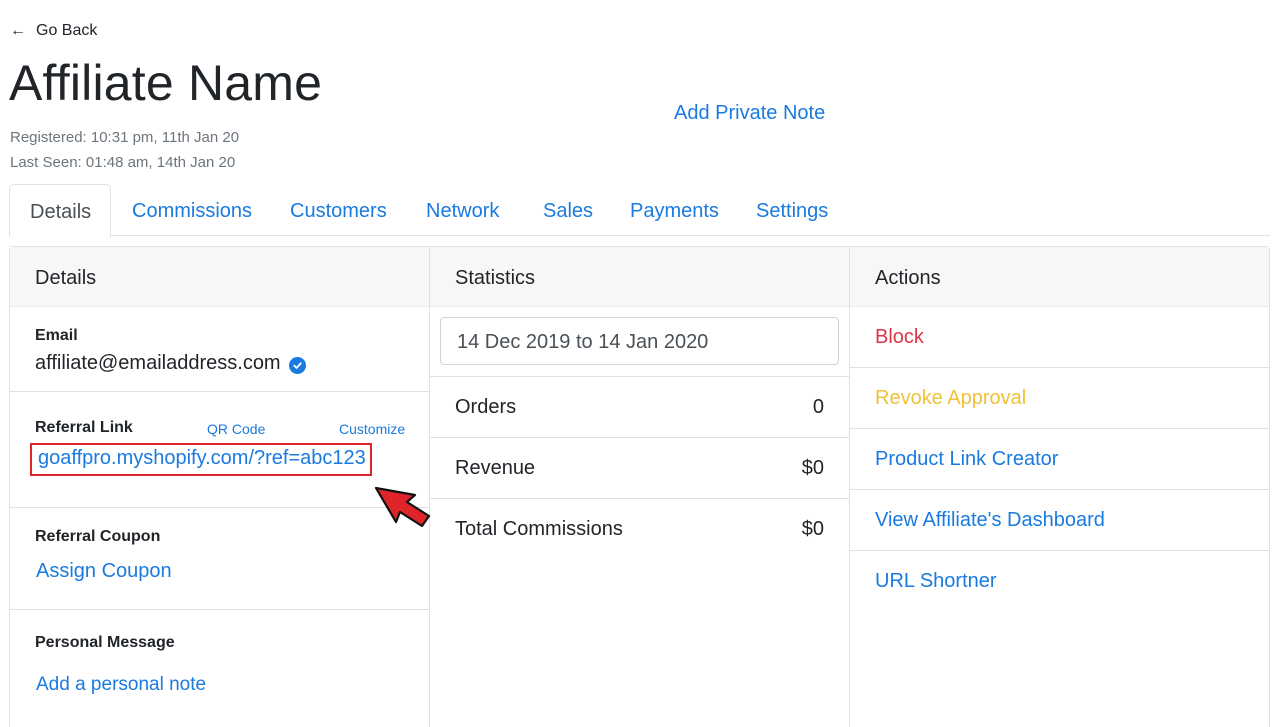 This screenshot has width=1278, height=727. What do you see at coordinates (749, 113) in the screenshot?
I see `add-private-note-link: Add Private Note` at bounding box center [749, 113].